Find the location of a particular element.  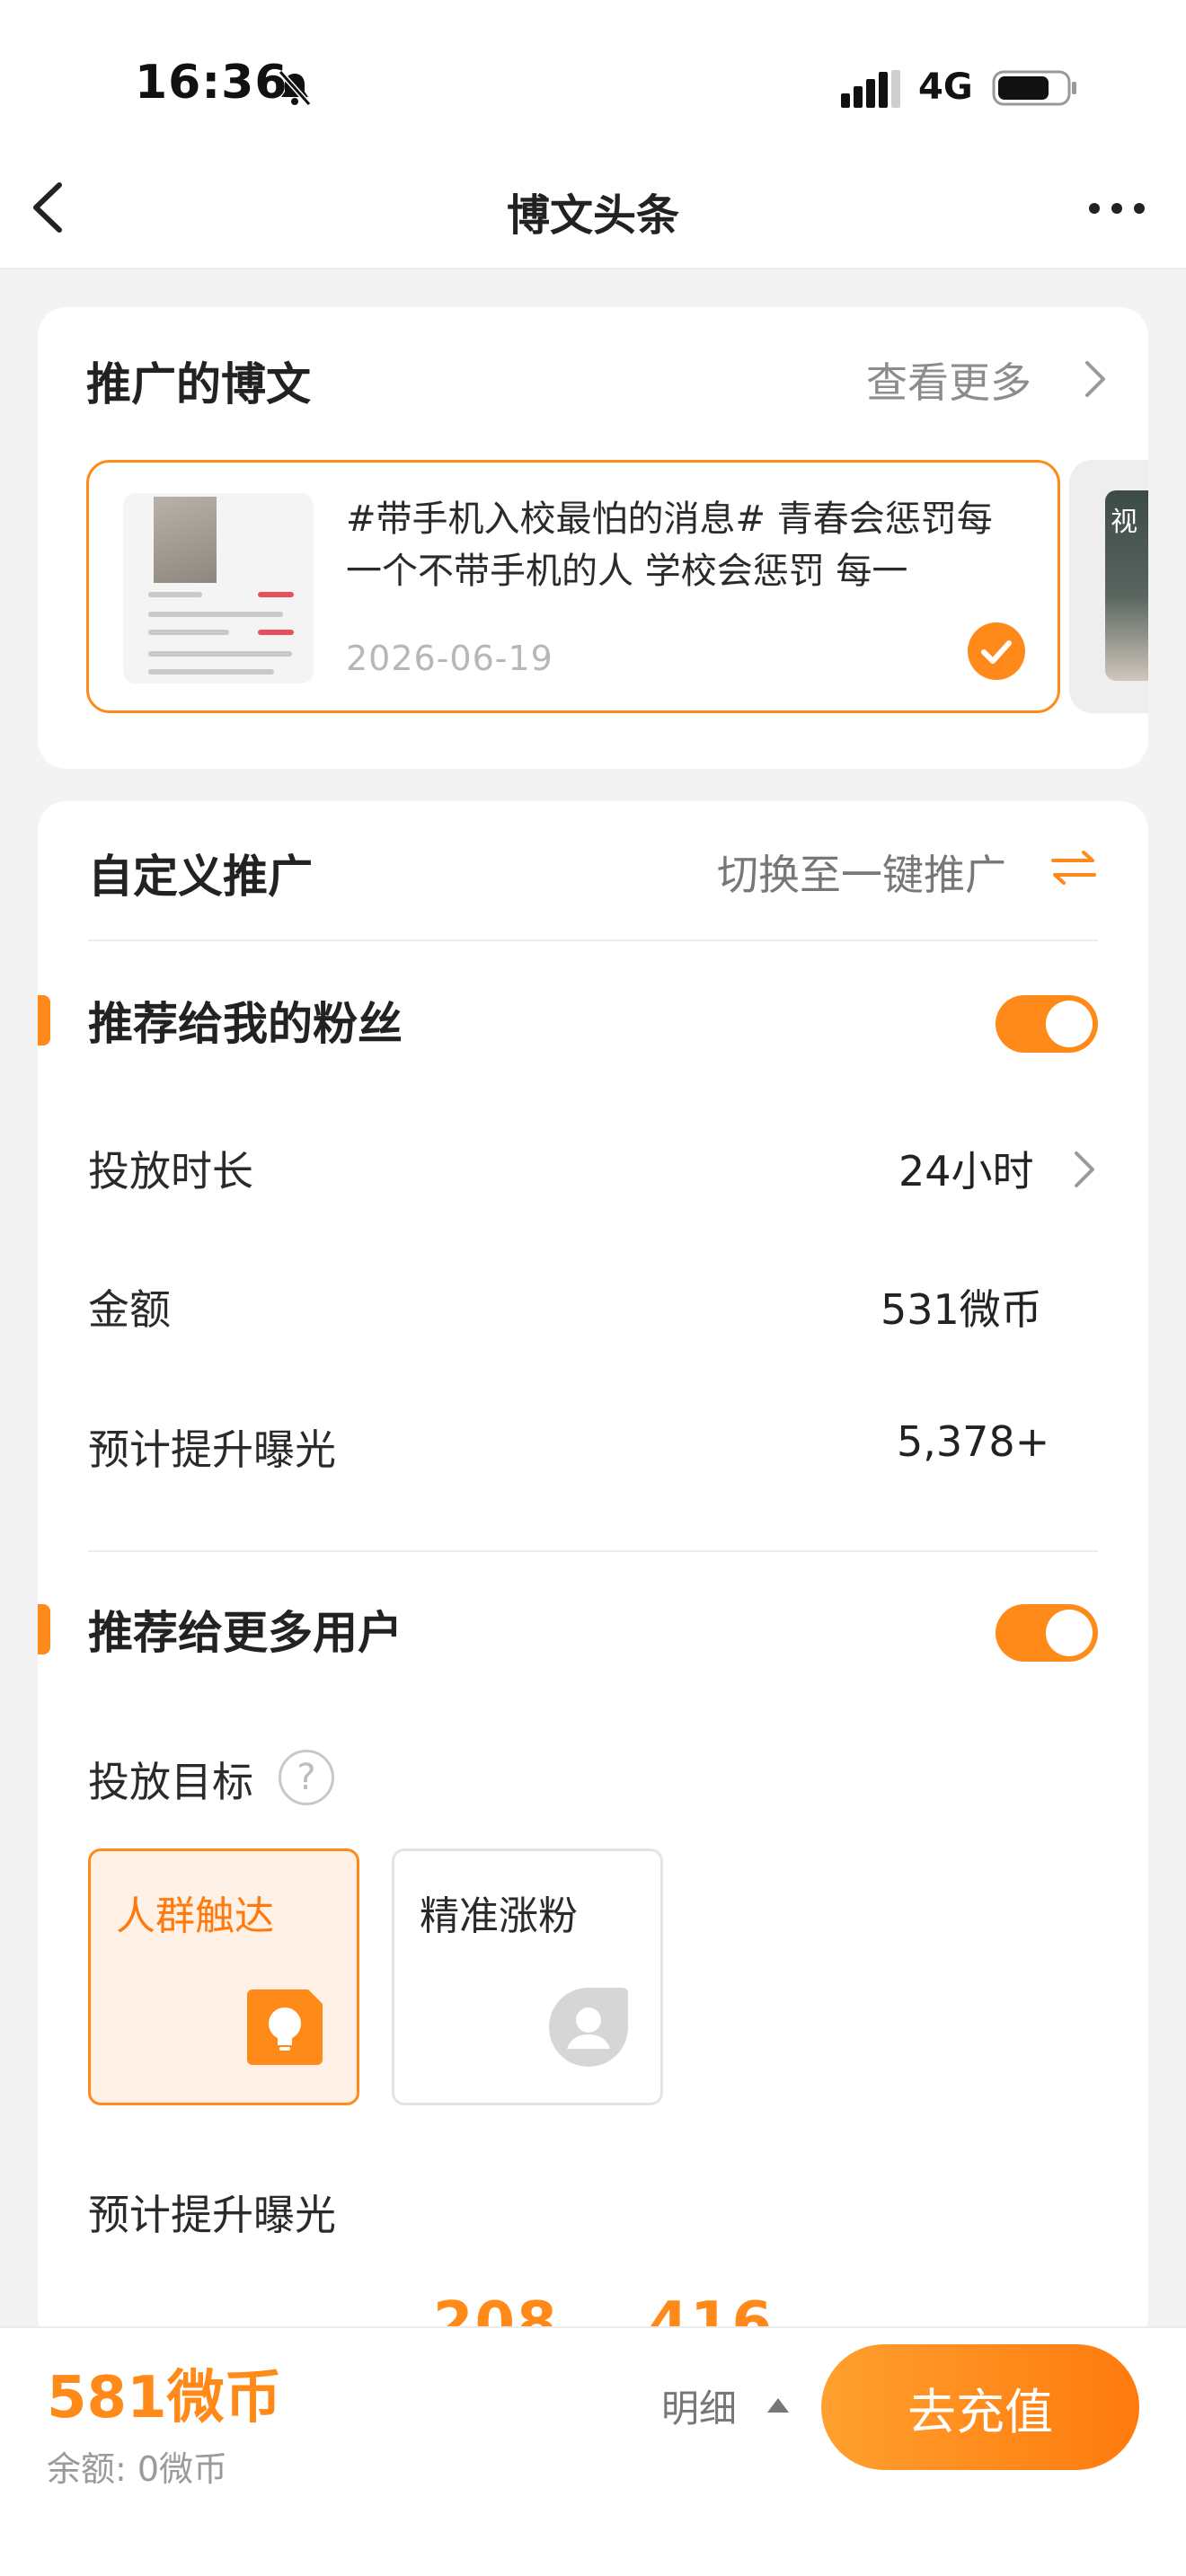

target-option-reach: 人群触达 is located at coordinates (223, 1976).